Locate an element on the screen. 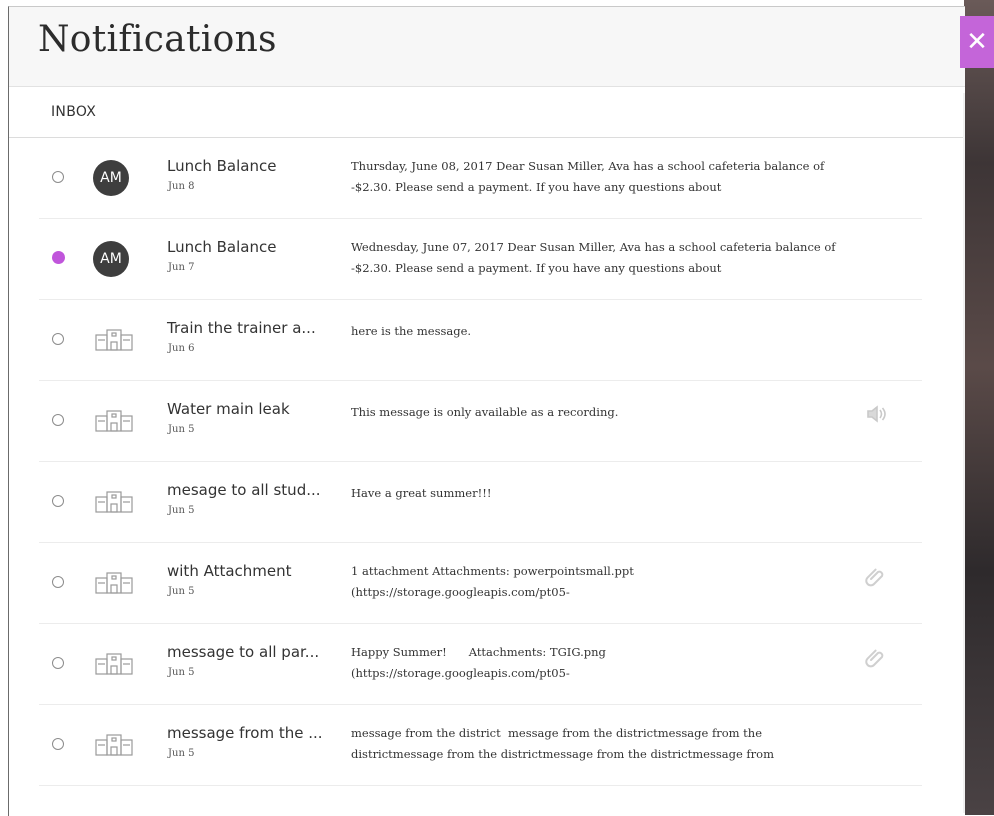  background-page is located at coordinates (979, 407).